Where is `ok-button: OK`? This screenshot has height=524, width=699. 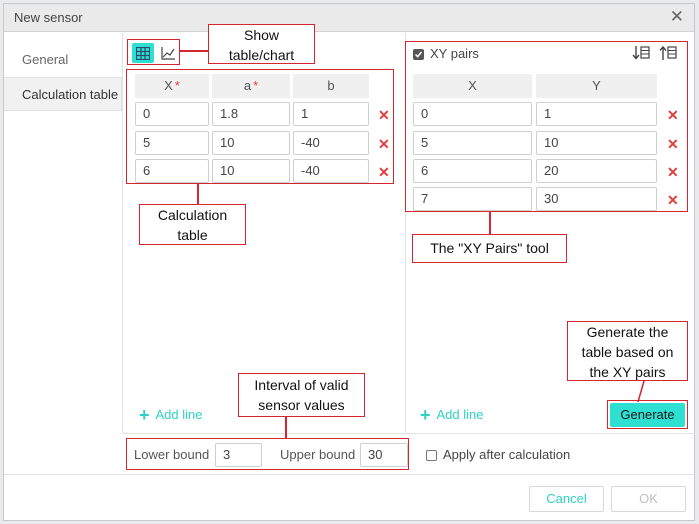
ok-button: OK is located at coordinates (648, 499).